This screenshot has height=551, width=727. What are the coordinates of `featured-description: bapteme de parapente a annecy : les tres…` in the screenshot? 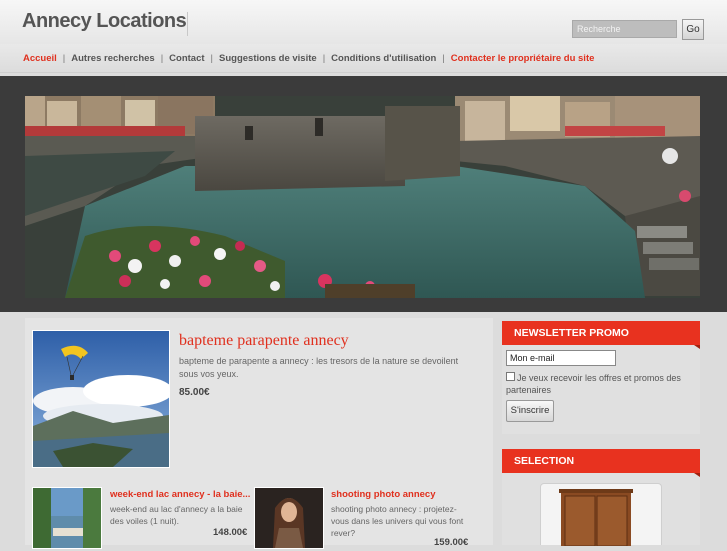 It's located at (319, 367).